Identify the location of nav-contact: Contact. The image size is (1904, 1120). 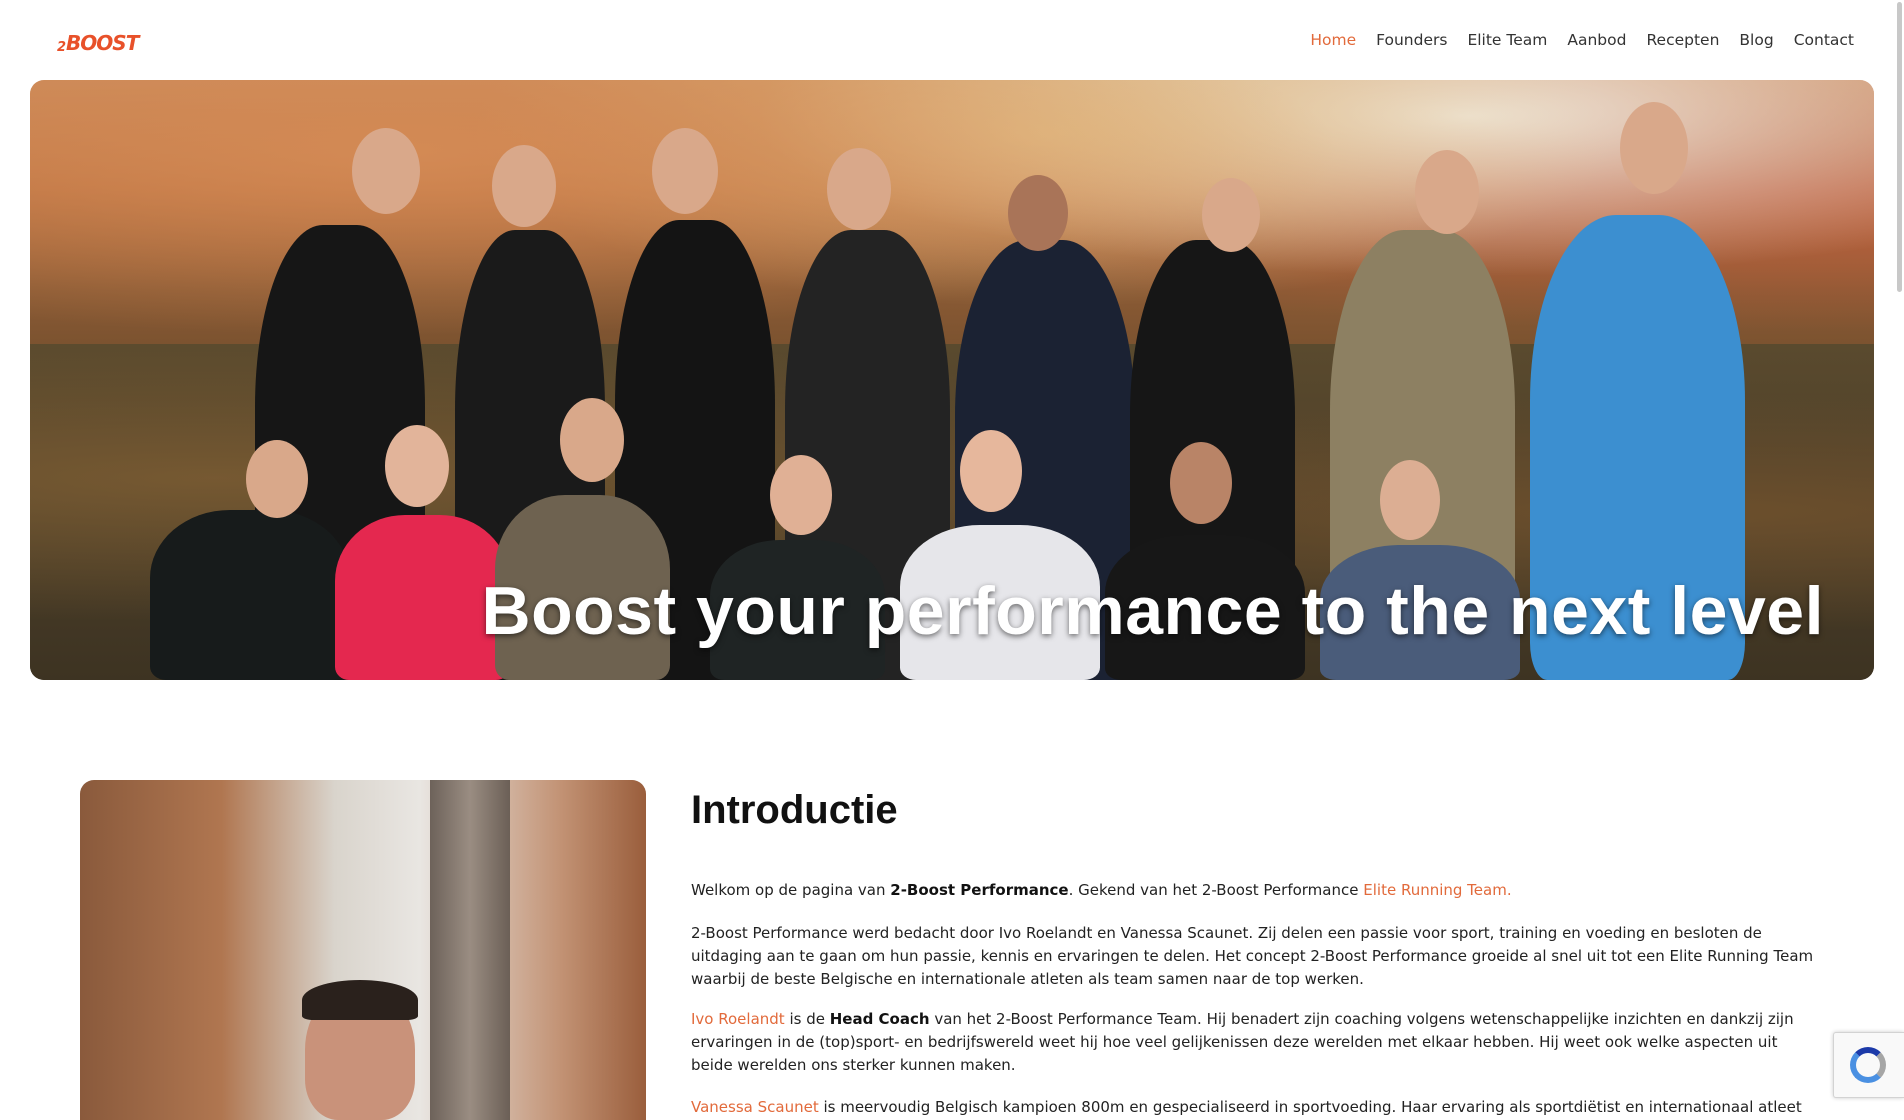
(1824, 40).